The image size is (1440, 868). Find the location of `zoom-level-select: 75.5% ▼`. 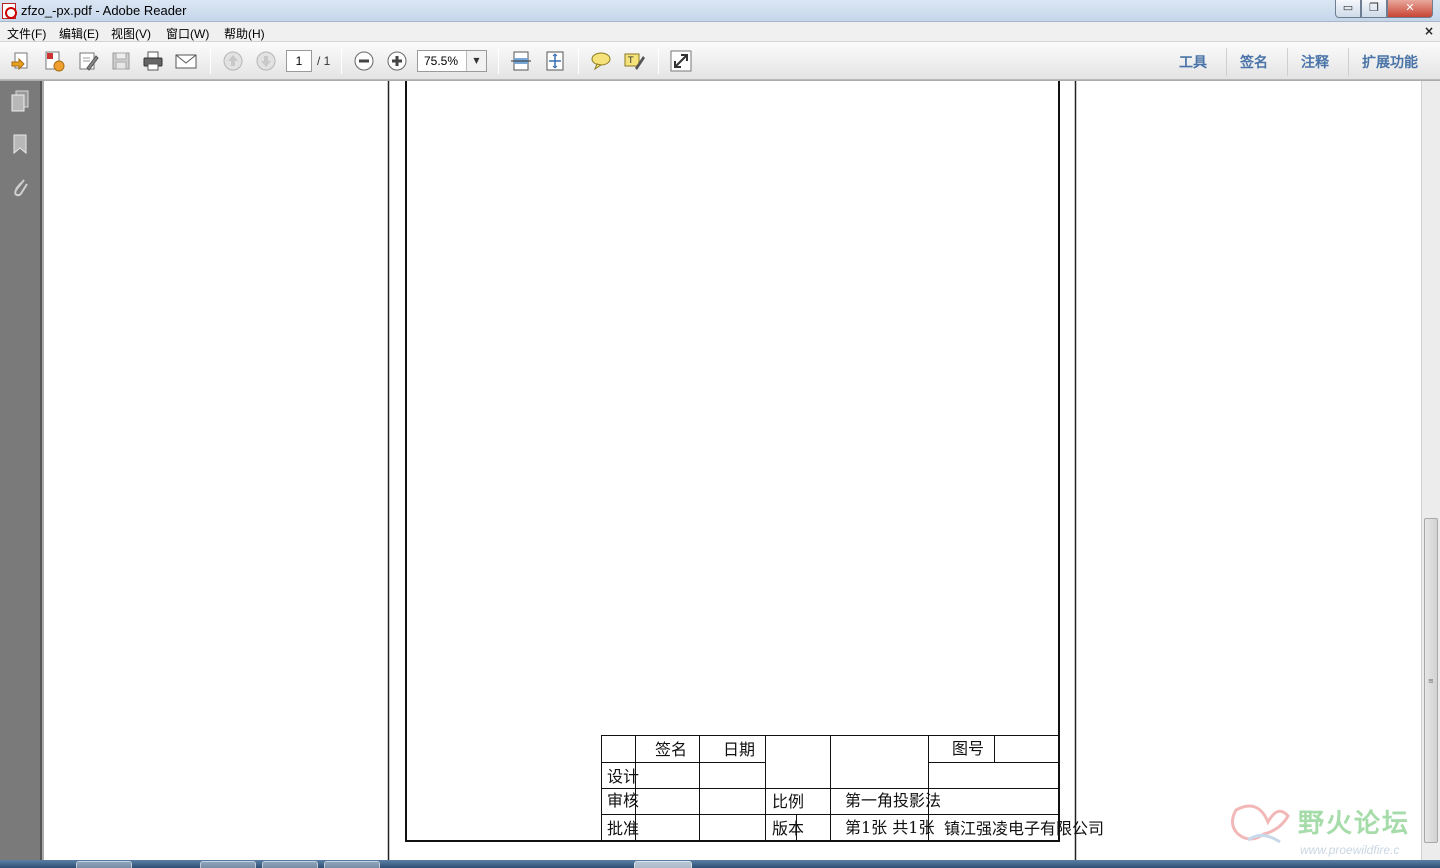

zoom-level-select: 75.5% ▼ is located at coordinates (452, 61).